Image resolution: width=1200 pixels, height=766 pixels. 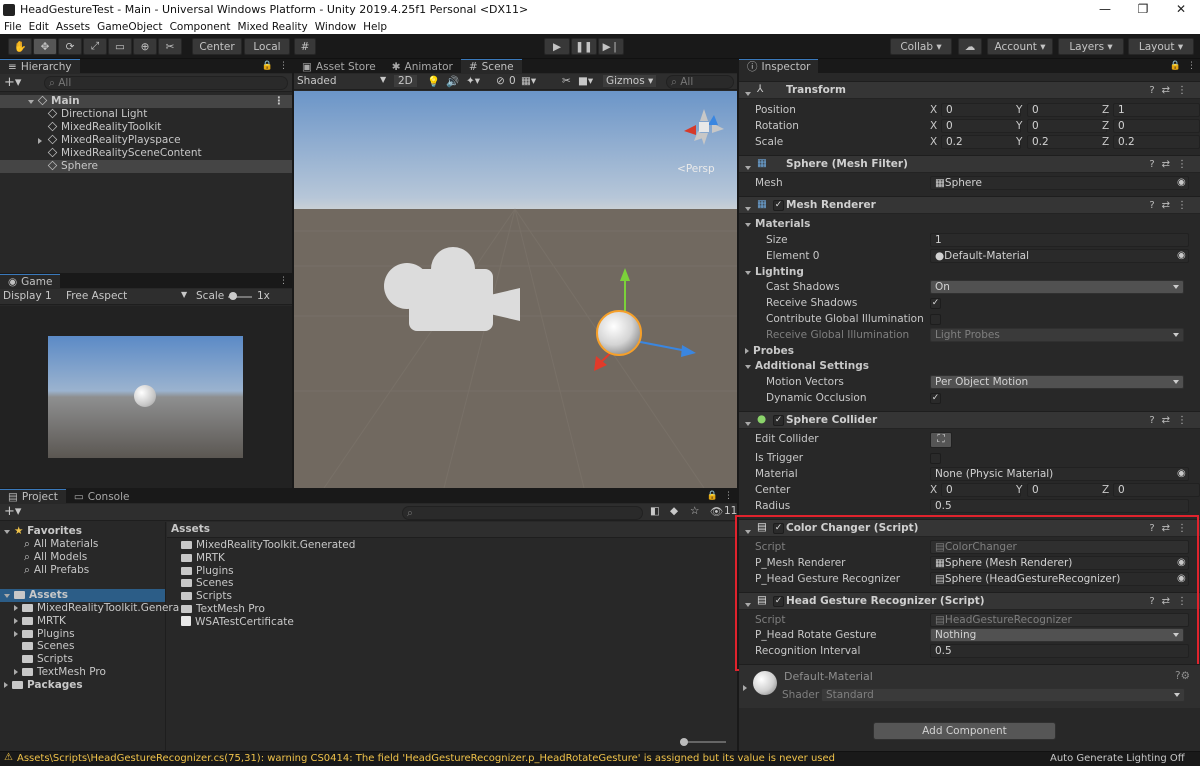 What do you see at coordinates (921, 46) in the screenshot?
I see `collab-button: Collab ▾` at bounding box center [921, 46].